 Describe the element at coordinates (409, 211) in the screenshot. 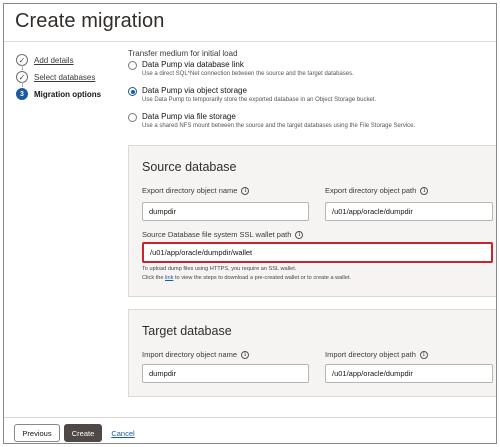

I see `export-dir-path-input: /u01/app/oracle/dumpdir` at that location.